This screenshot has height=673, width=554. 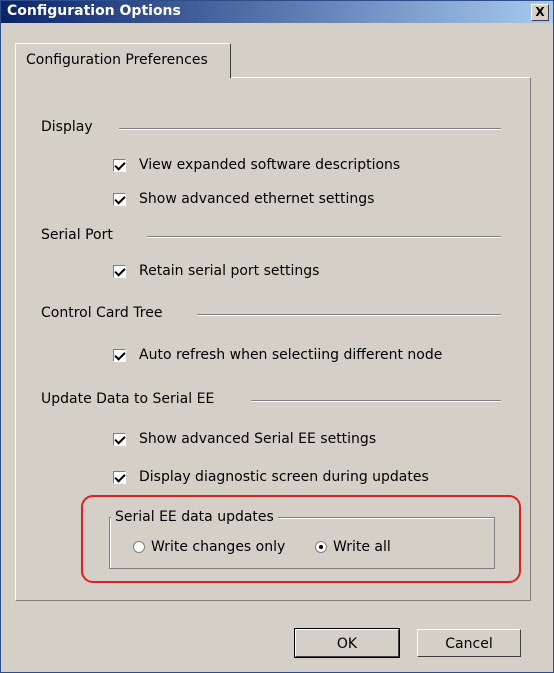 I want to click on title-bar: Configuration Options X, so click(x=277, y=12).